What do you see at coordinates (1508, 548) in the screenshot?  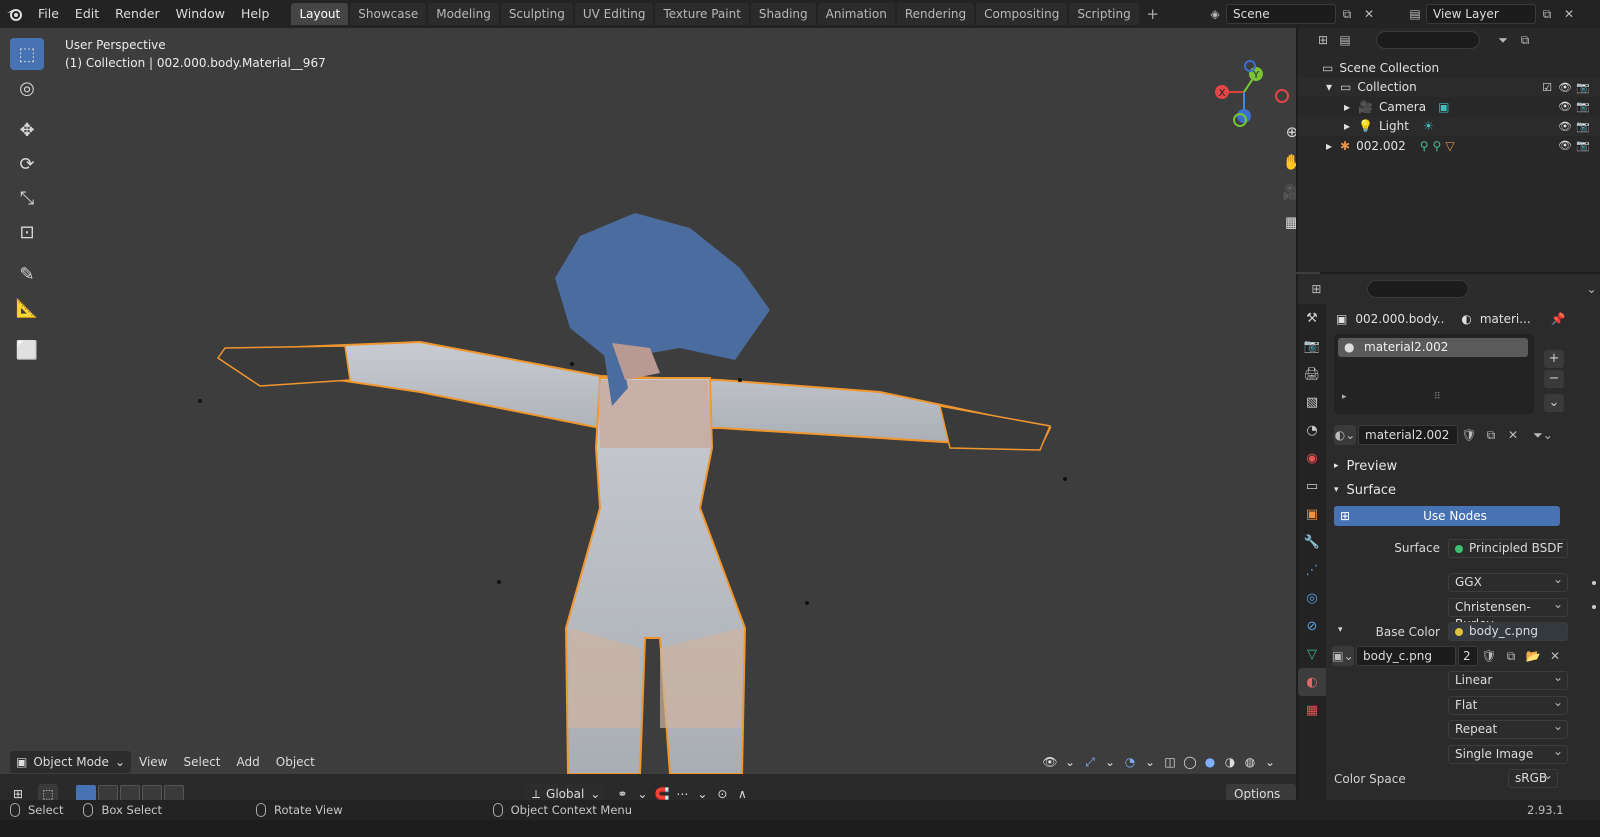 I see `surface-shader-field: Principled BSDF` at bounding box center [1508, 548].